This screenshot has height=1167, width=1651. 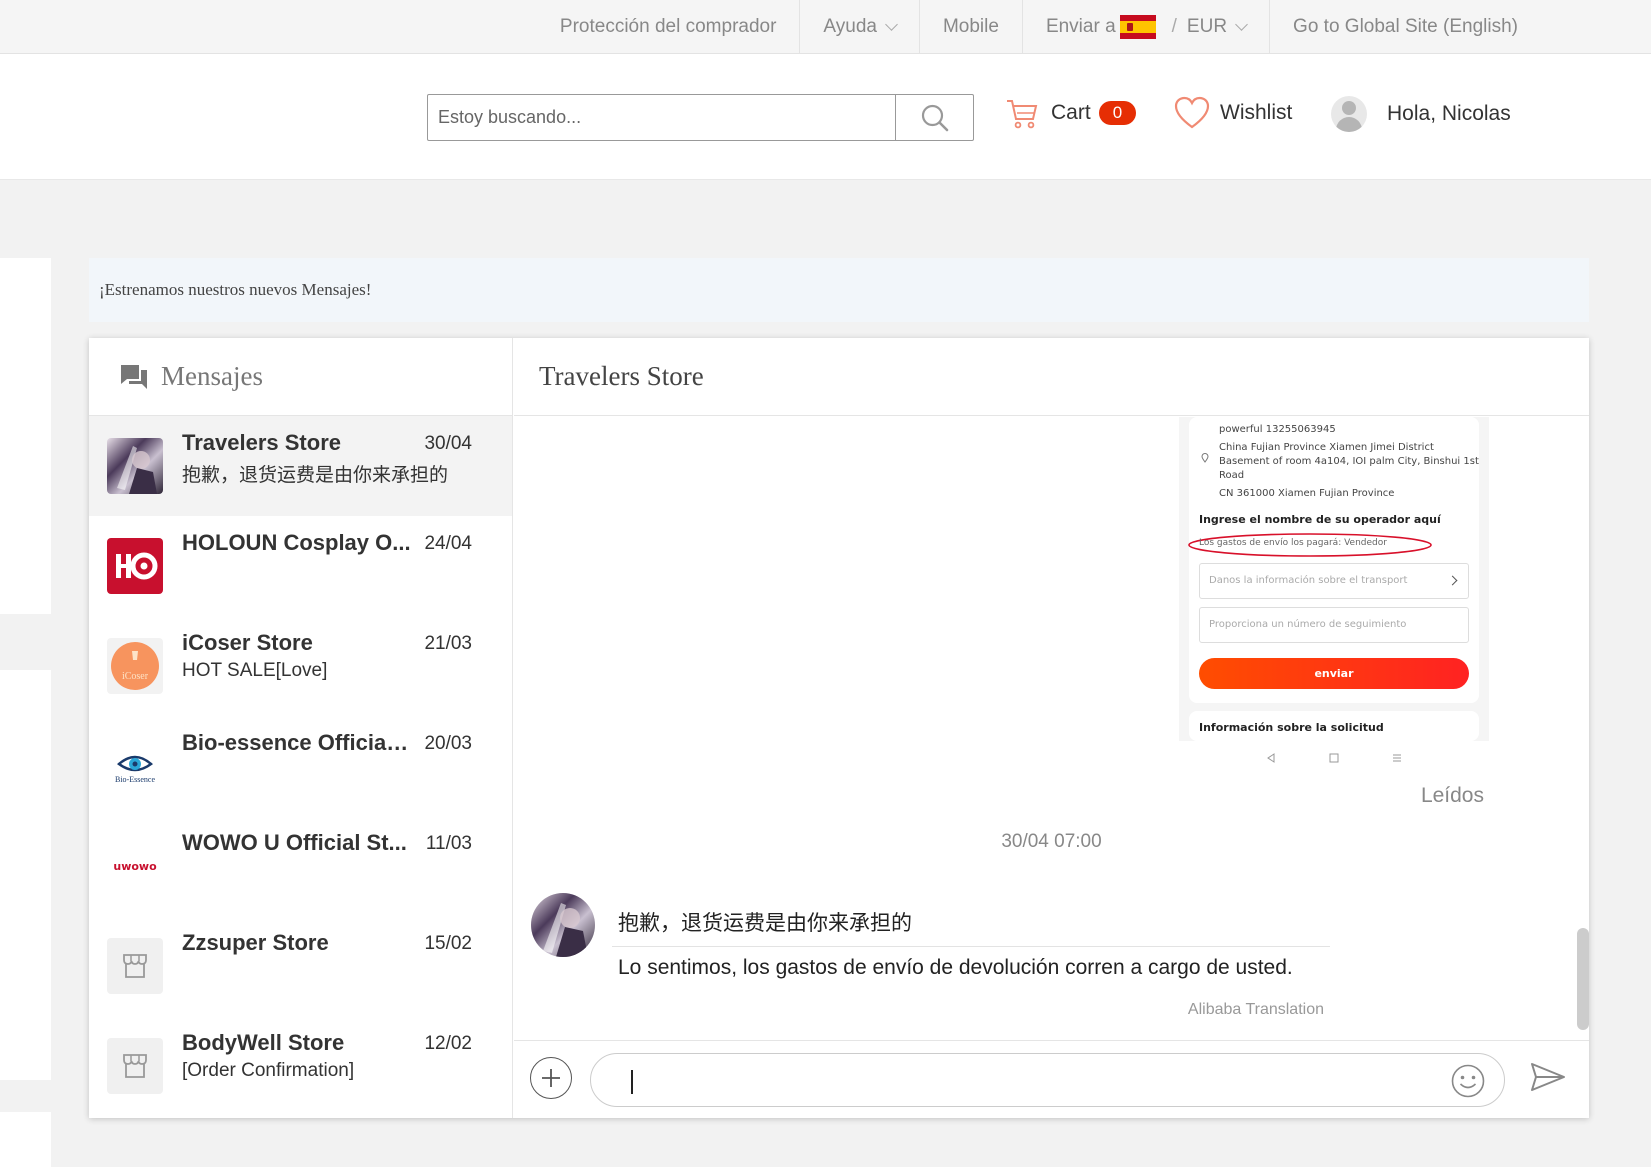 I want to click on spain-flag-icon, so click(x=1137, y=27).